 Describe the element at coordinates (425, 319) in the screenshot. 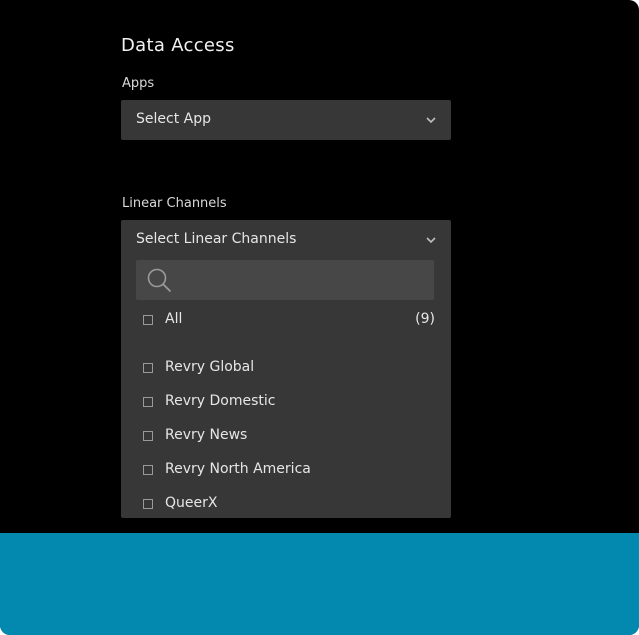

I see `option-count: (9)` at that location.